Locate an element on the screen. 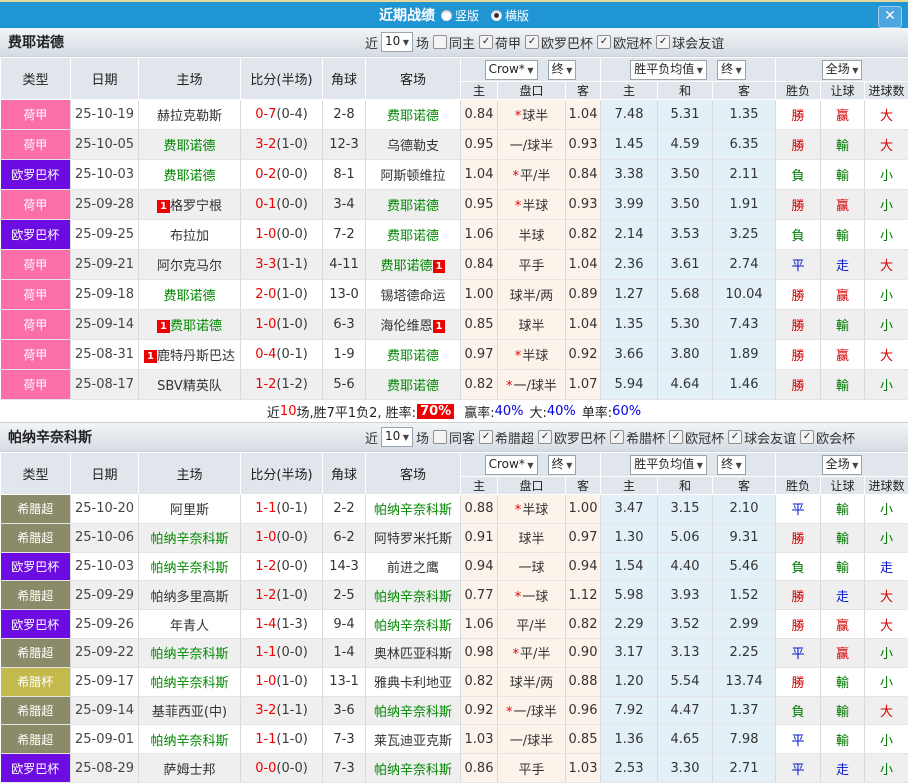  score-cell: 1-1(1-0) is located at coordinates (282, 739).